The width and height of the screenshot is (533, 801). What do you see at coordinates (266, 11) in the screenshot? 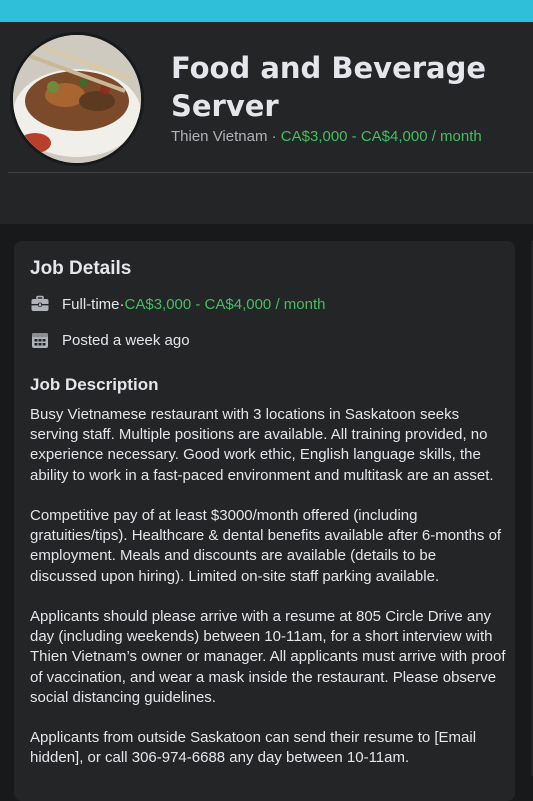
I see `top-accent-bar` at bounding box center [266, 11].